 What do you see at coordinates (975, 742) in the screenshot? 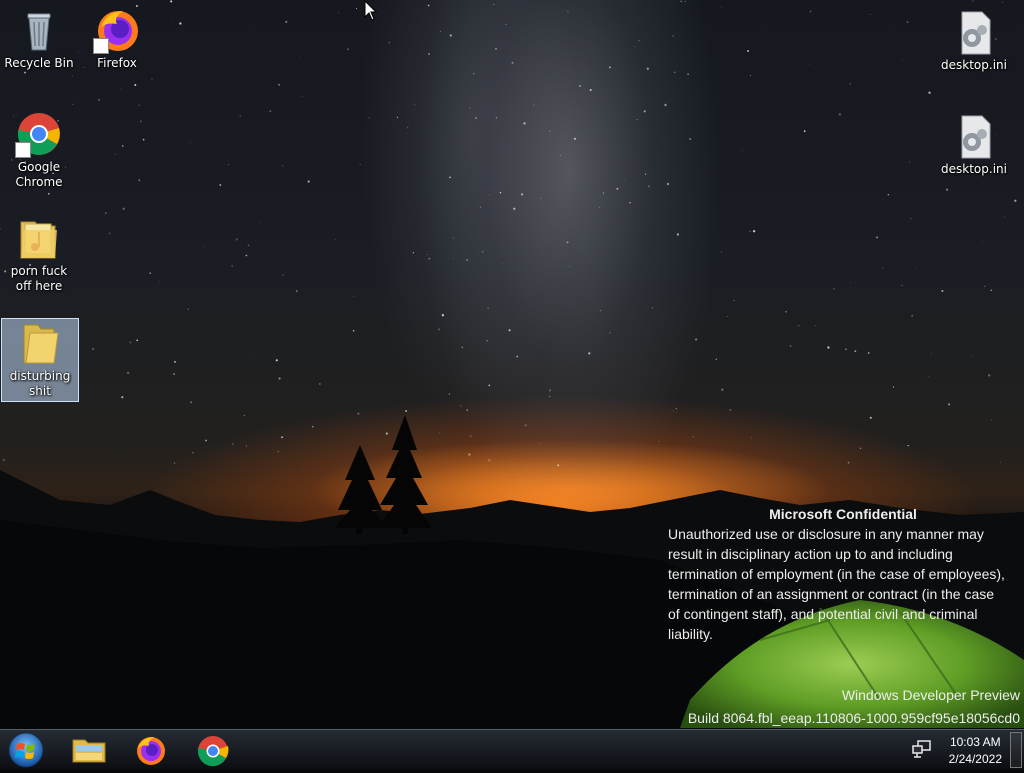
I see `clock-time: 10:03 AM` at bounding box center [975, 742].